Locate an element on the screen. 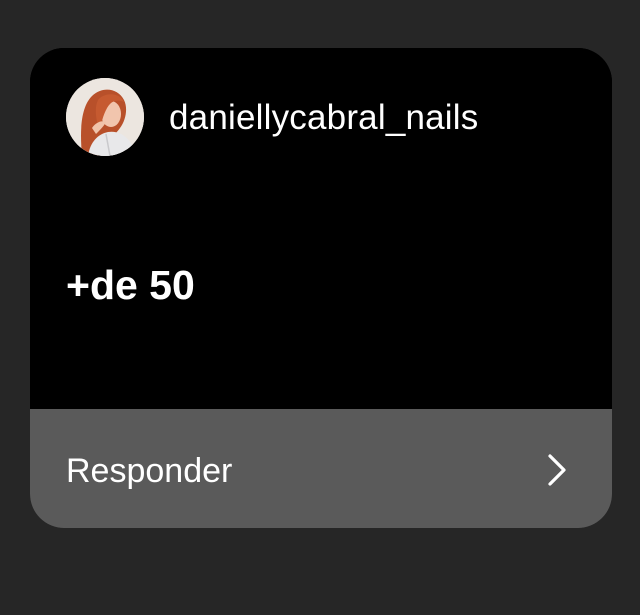 The width and height of the screenshot is (640, 615). avatar is located at coordinates (105, 117).